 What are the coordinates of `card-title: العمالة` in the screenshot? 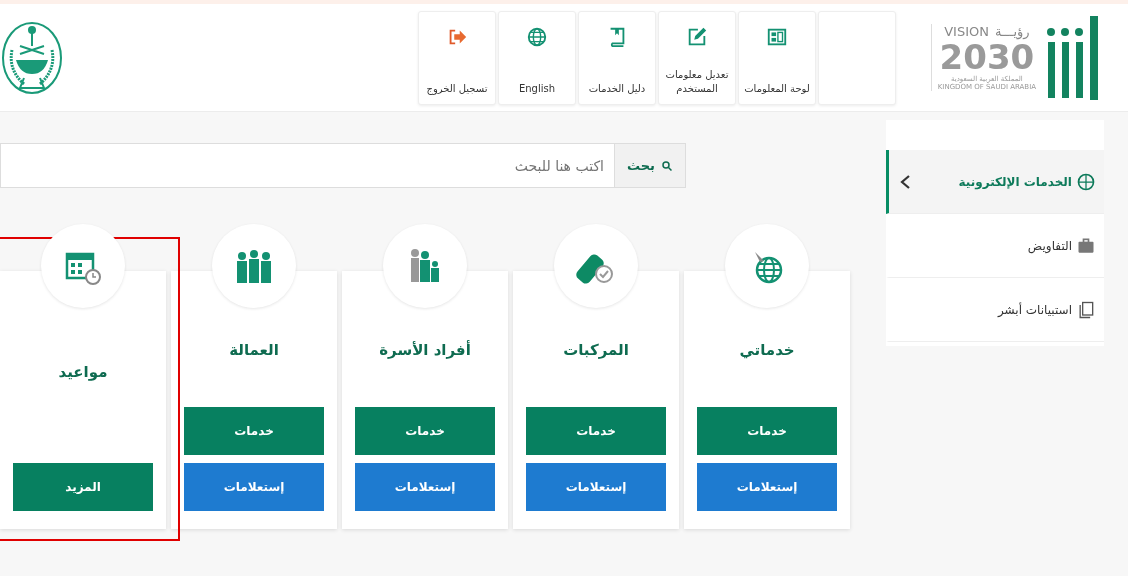 It's located at (254, 350).